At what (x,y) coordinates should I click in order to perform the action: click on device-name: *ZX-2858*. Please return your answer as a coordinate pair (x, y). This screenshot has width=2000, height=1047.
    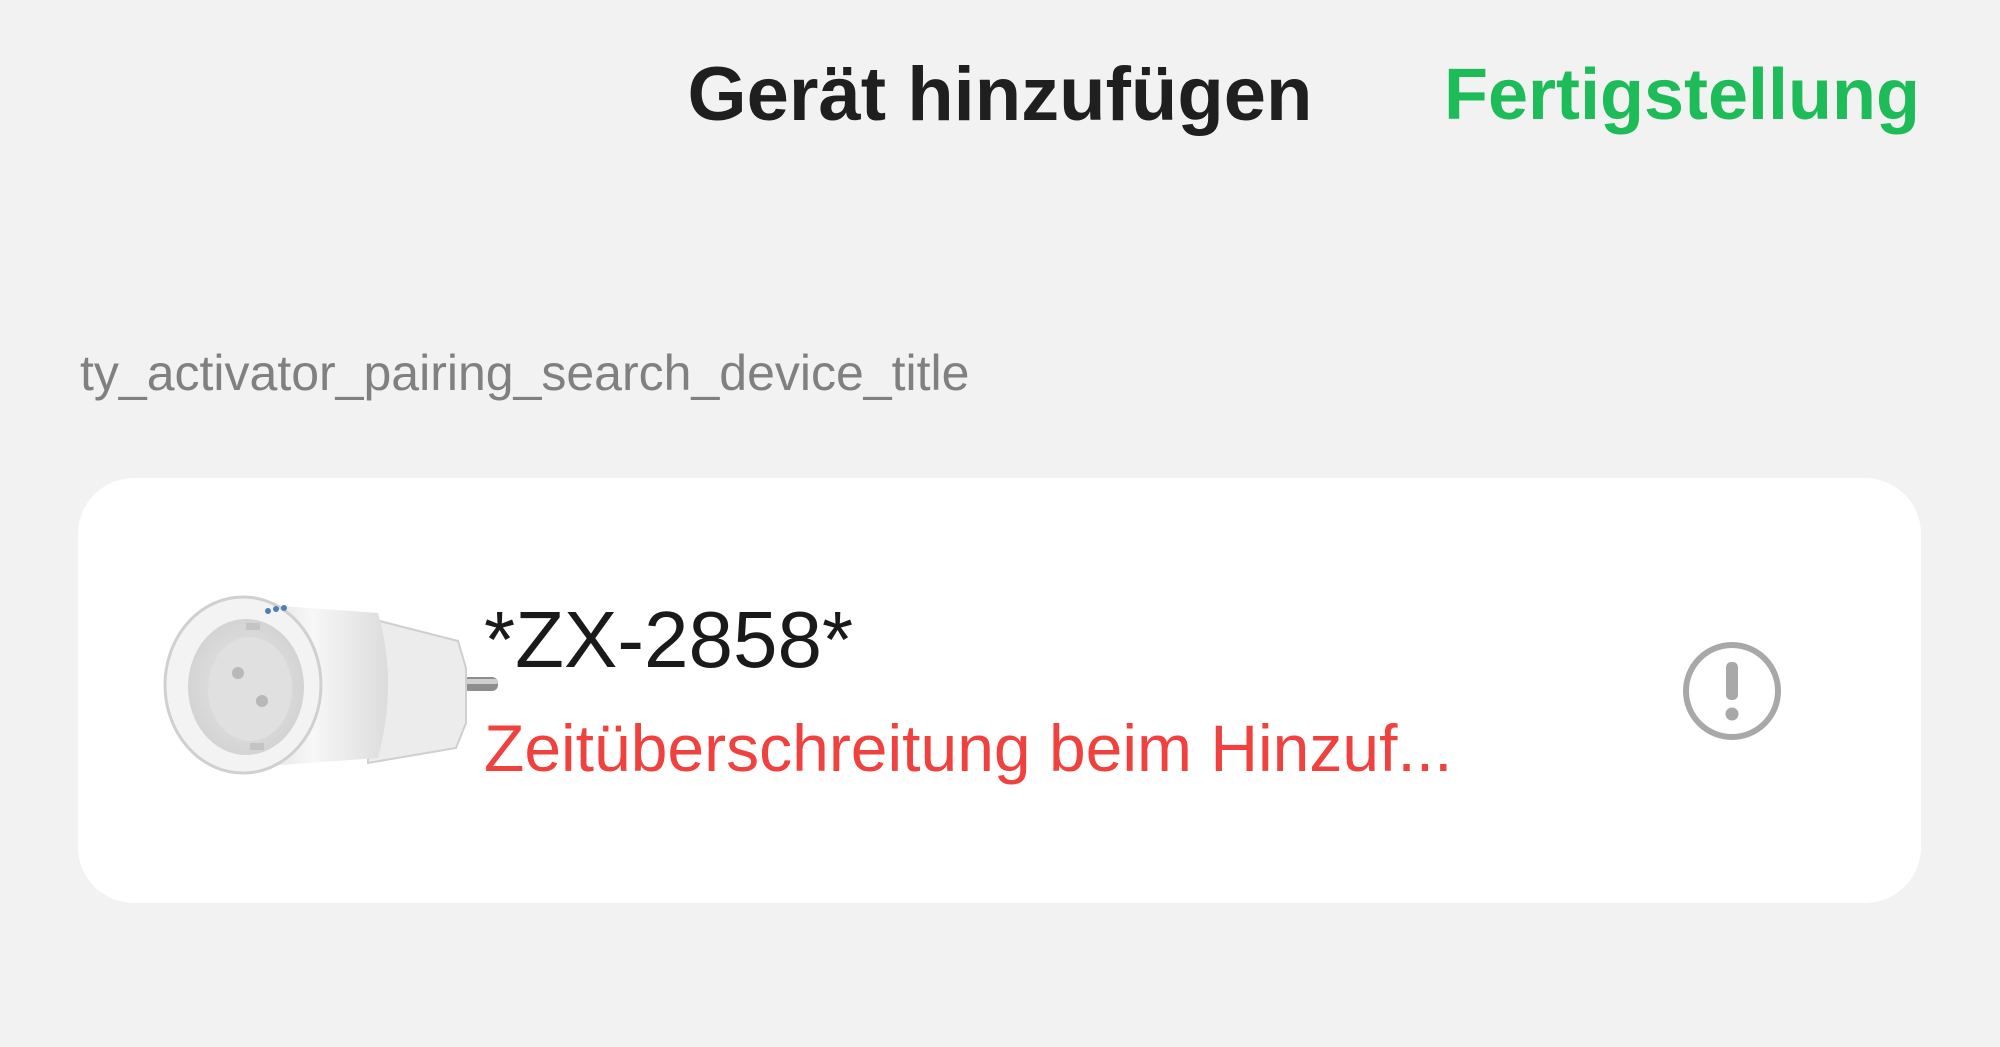
    Looking at the image, I should click on (669, 639).